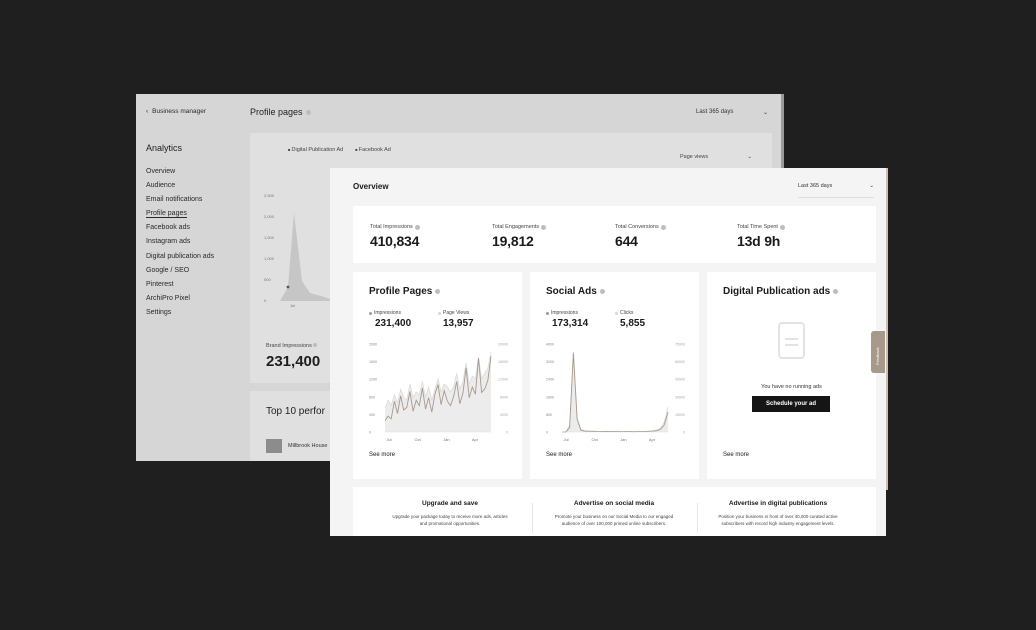 The width and height of the screenshot is (1036, 630). What do you see at coordinates (180, 257) in the screenshot?
I see `sidebar-item-digital-publication-ads: Digital publication ads` at bounding box center [180, 257].